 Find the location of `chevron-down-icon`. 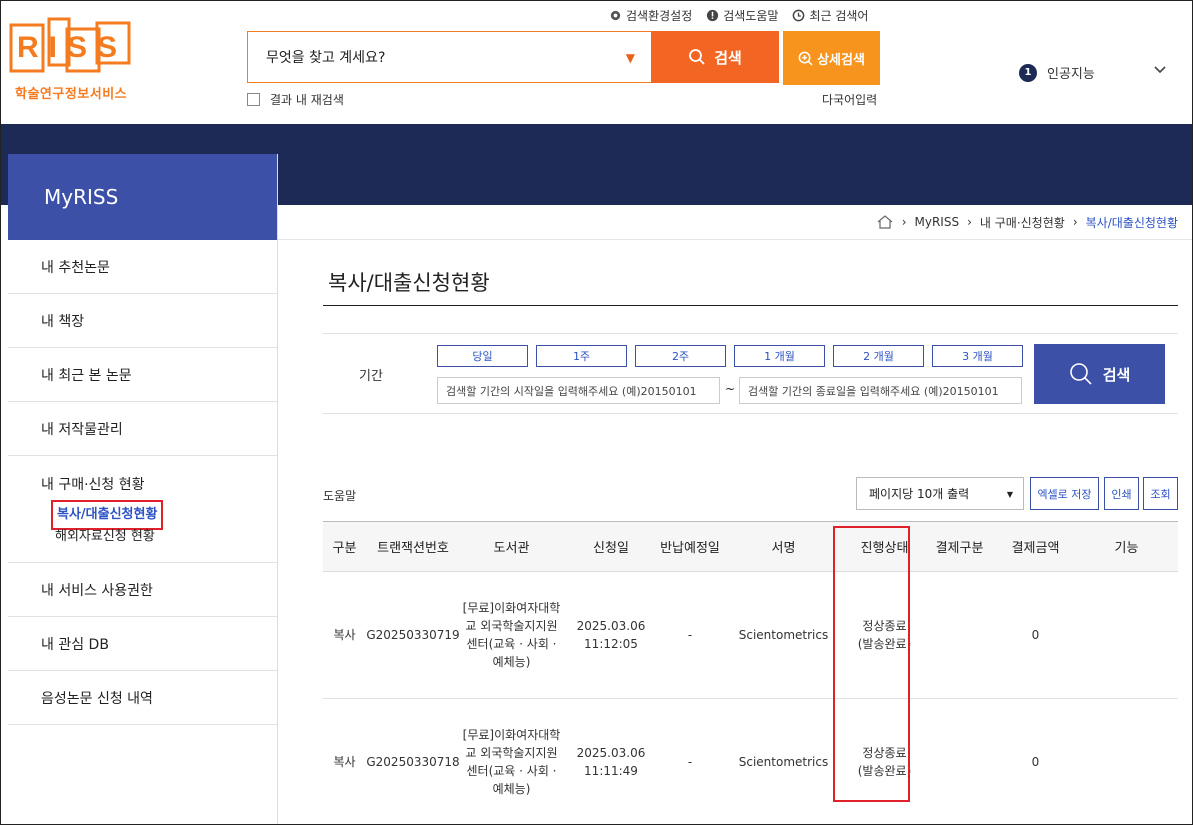

chevron-down-icon is located at coordinates (1160, 70).